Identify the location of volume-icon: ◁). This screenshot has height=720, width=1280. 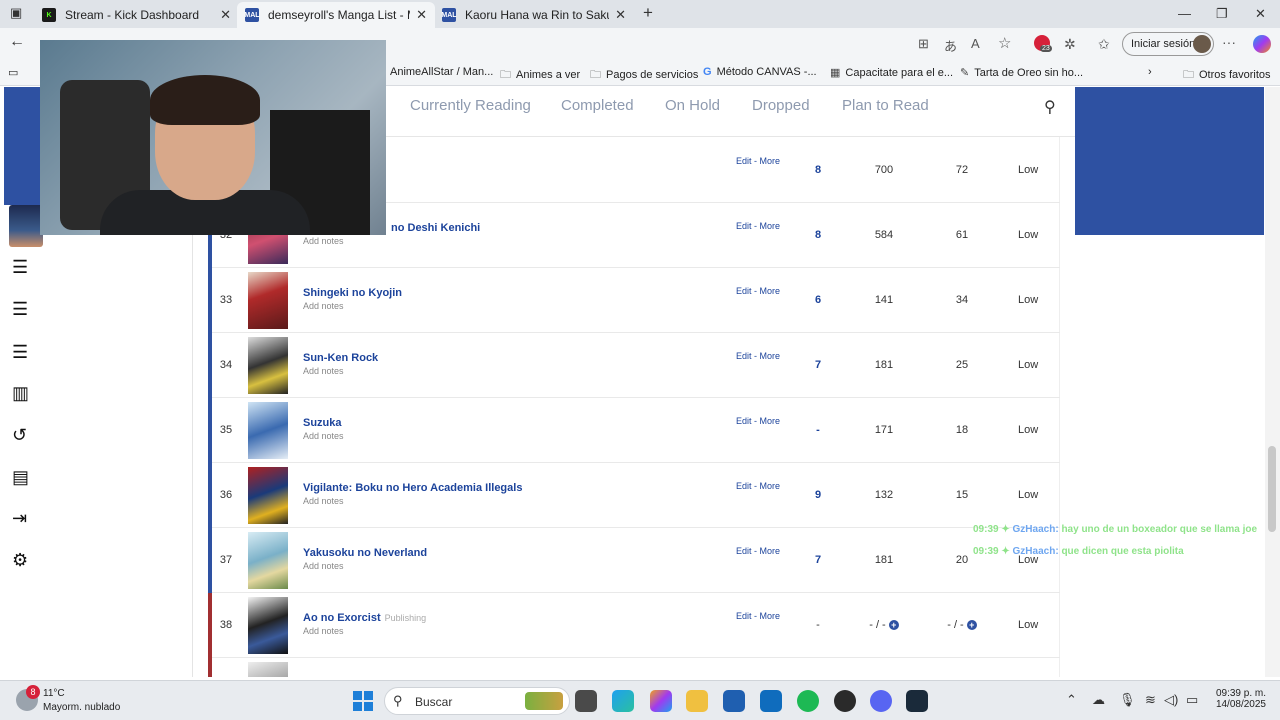
(1171, 700).